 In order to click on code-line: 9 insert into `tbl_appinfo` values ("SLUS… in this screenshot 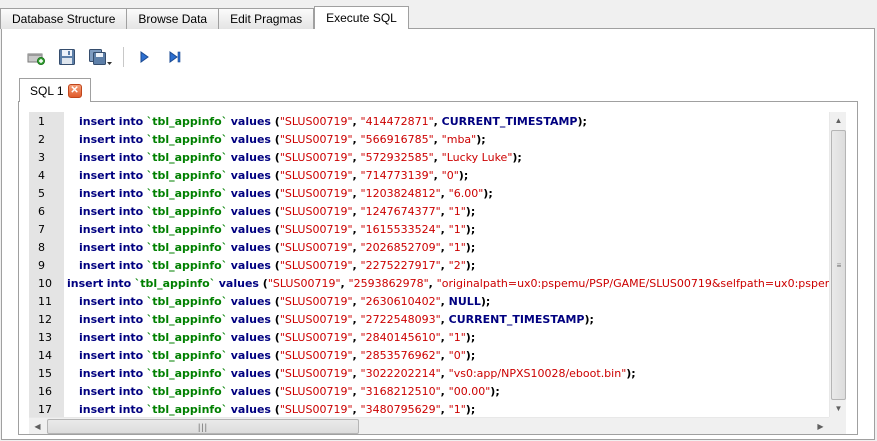, I will do `click(430, 265)`.